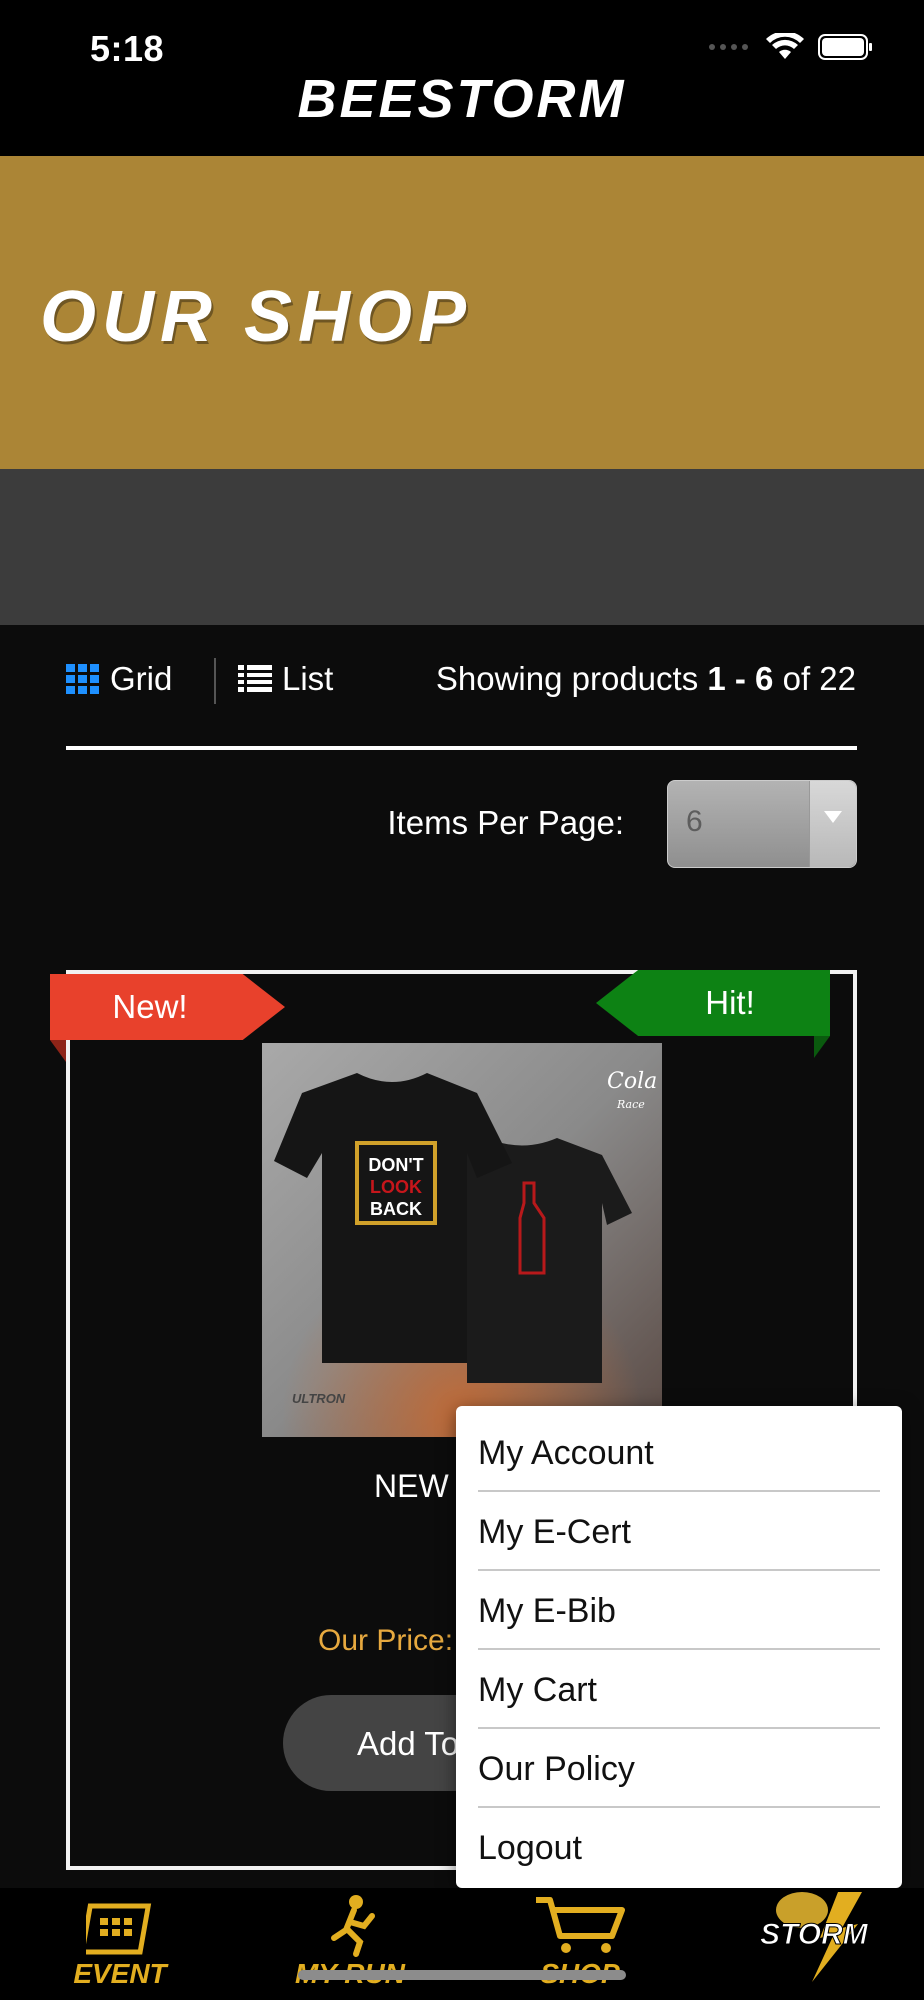  Describe the element at coordinates (462, 547) in the screenshot. I see `banner-band` at that location.